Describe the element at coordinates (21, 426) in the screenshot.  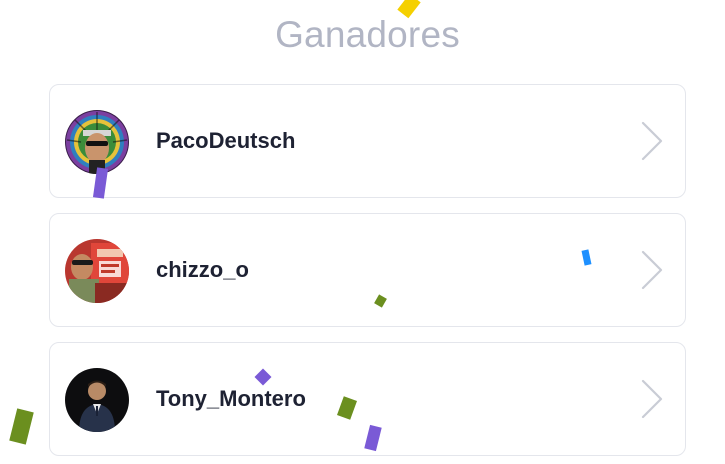
I see `confetti-piece` at that location.